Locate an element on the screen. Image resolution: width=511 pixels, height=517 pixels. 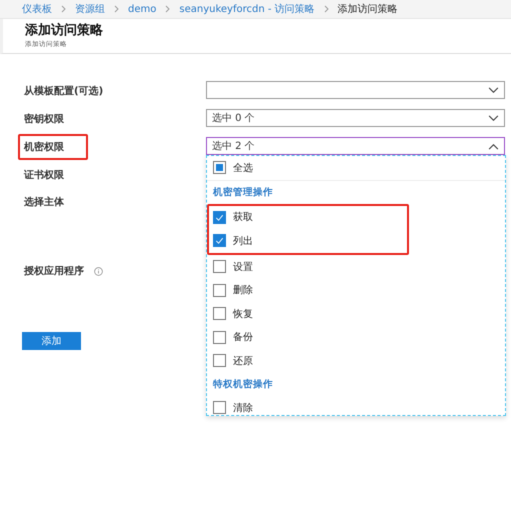
breadcrumb-link: 仪表板 is located at coordinates (37, 9).